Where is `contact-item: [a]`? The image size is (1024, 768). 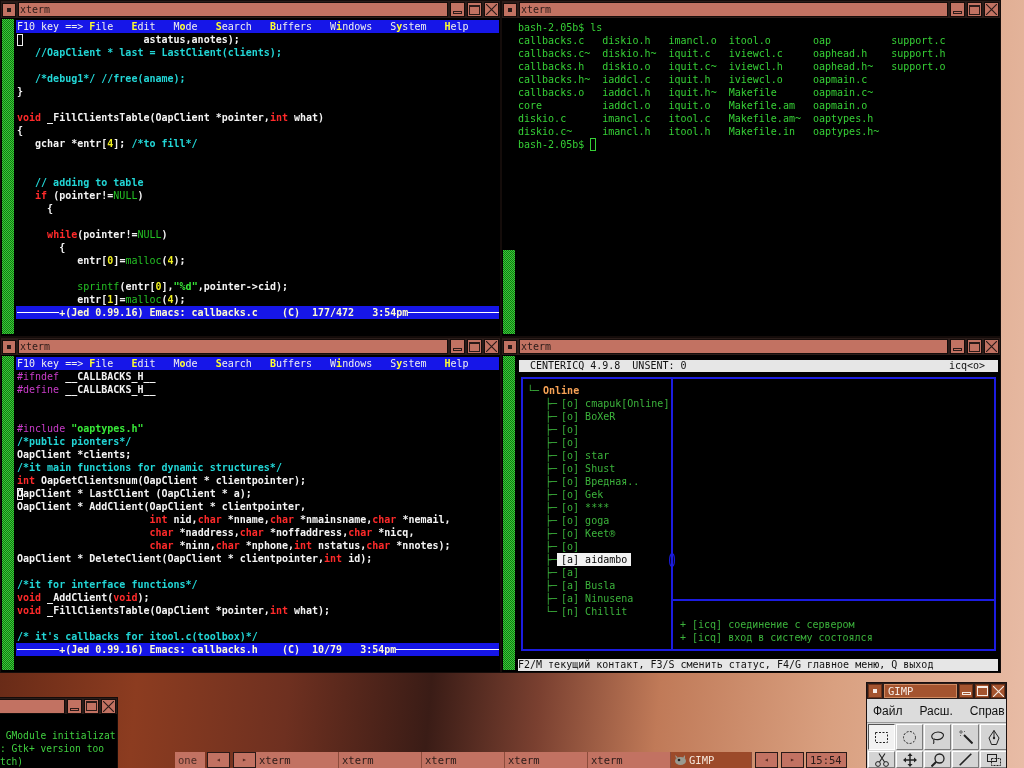
contact-item: [a] is located at coordinates (570, 572).